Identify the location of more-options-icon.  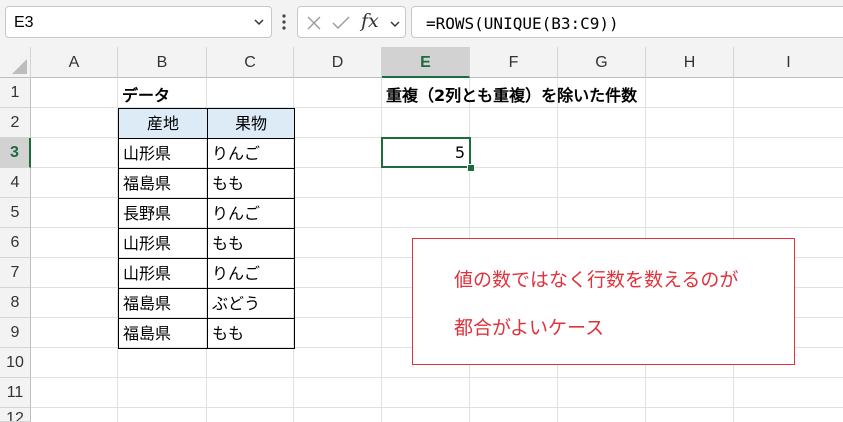
(284, 22).